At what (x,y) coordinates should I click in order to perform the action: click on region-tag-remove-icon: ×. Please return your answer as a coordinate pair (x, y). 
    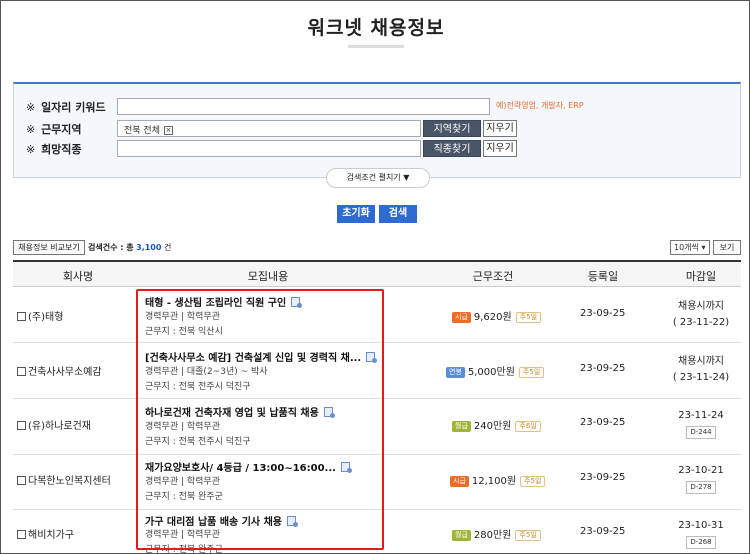
    Looking at the image, I should click on (168, 130).